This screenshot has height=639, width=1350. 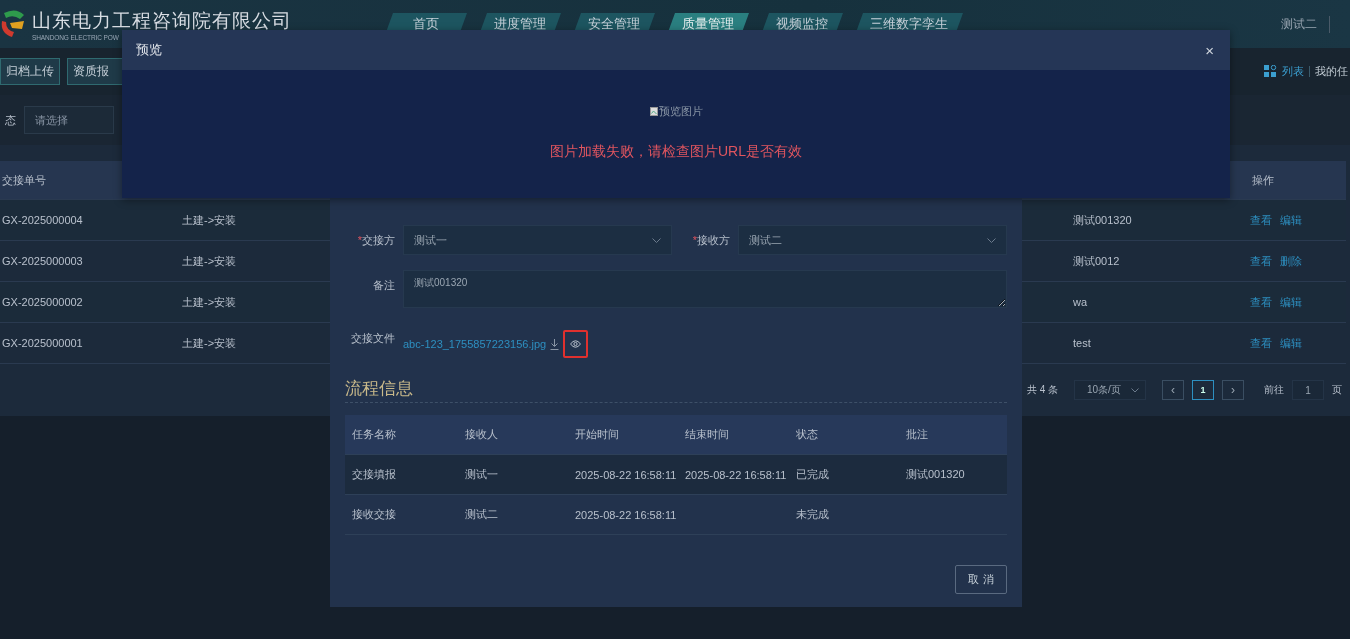 I want to click on list-view-link: 列表, so click(x=1293, y=71).